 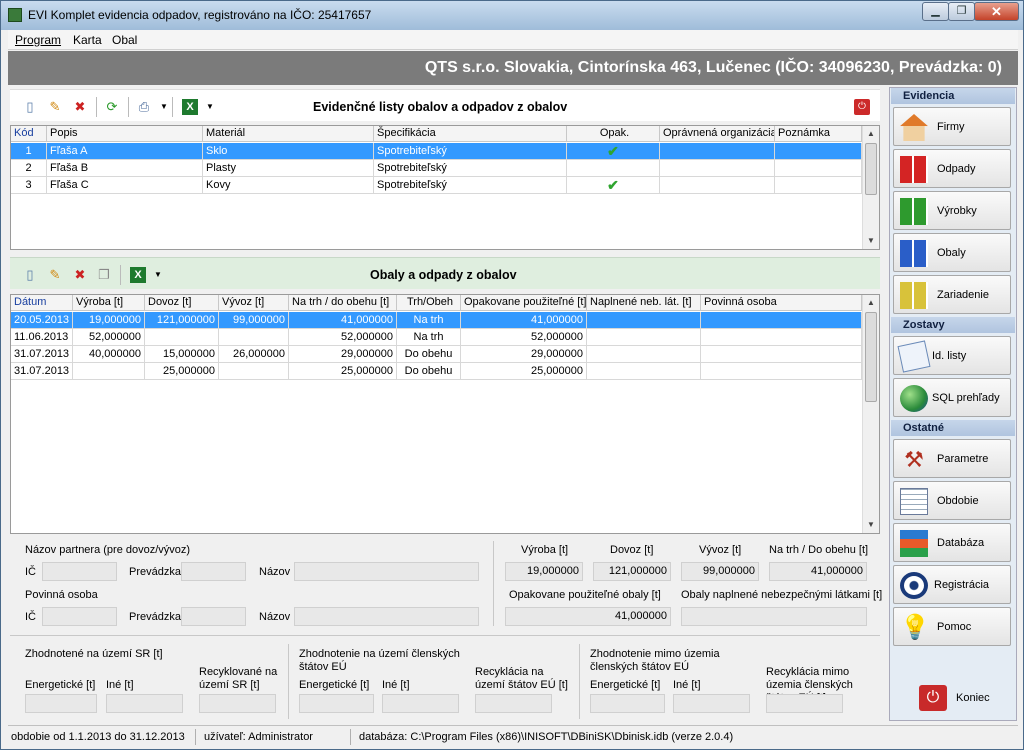 What do you see at coordinates (386, 616) in the screenshot?
I see `povinna-nazov-field` at bounding box center [386, 616].